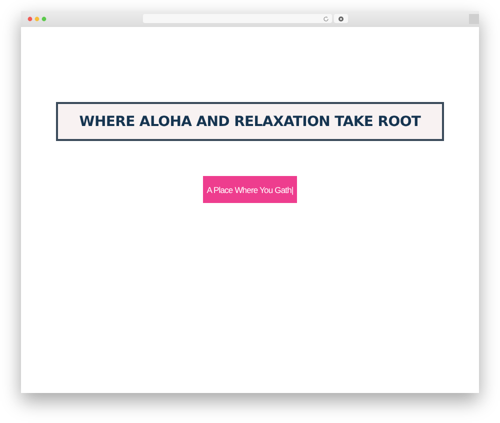  Describe the element at coordinates (38, 19) in the screenshot. I see `window-controls-icon` at that location.